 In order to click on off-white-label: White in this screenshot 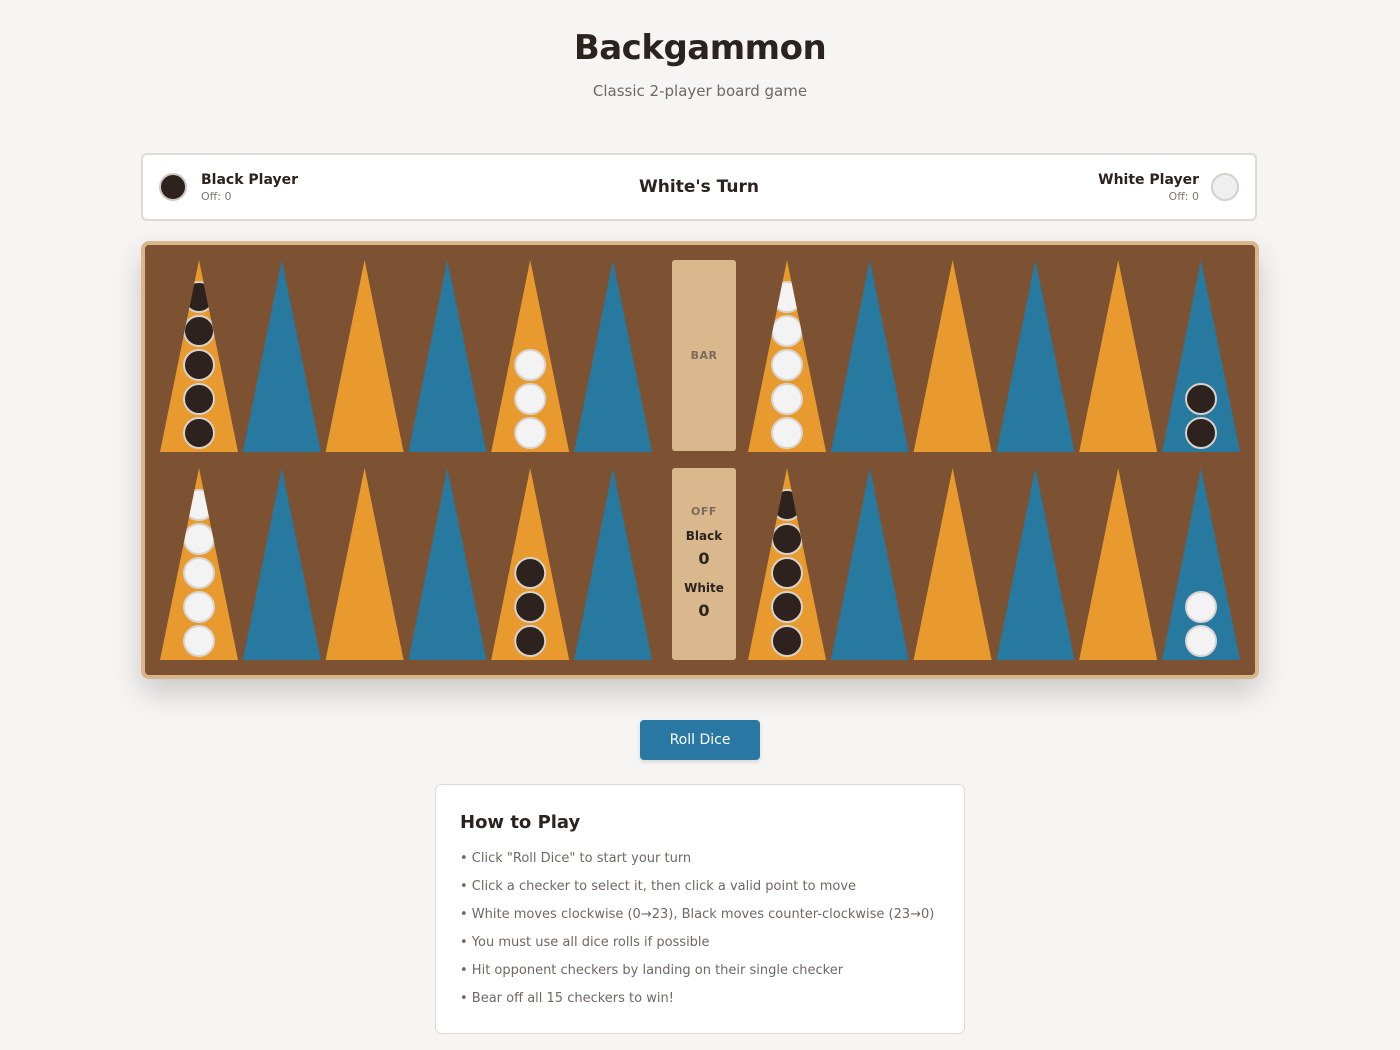, I will do `click(704, 588)`.